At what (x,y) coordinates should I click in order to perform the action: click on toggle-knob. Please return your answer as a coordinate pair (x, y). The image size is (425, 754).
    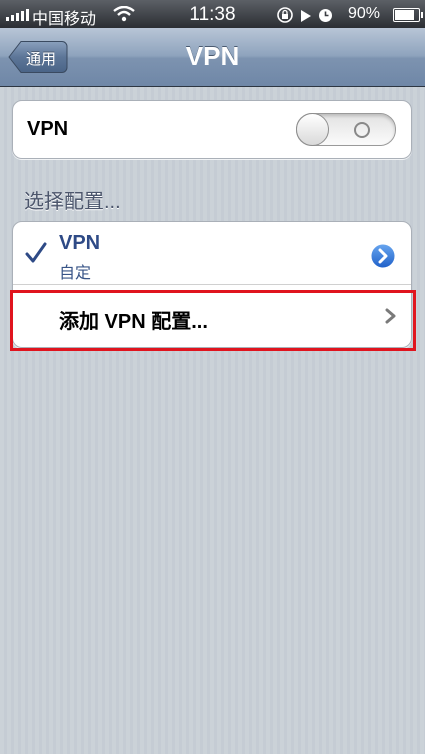
    Looking at the image, I should click on (312, 129).